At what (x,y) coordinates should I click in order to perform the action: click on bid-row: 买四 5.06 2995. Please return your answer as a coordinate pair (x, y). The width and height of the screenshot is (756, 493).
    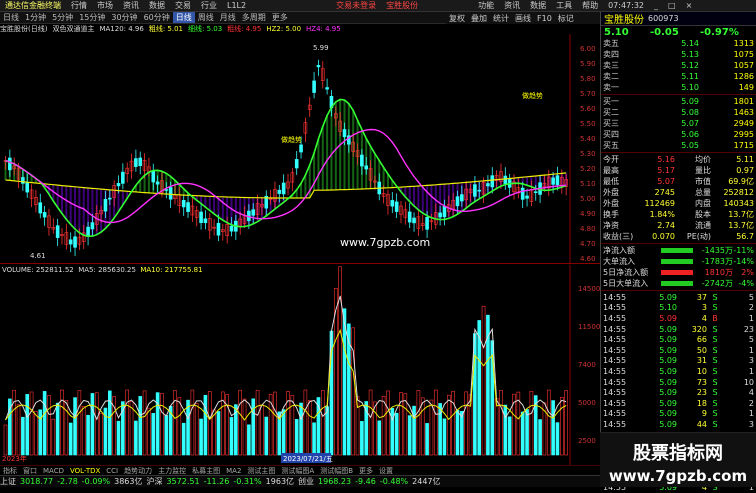
    Looking at the image, I should click on (678, 134).